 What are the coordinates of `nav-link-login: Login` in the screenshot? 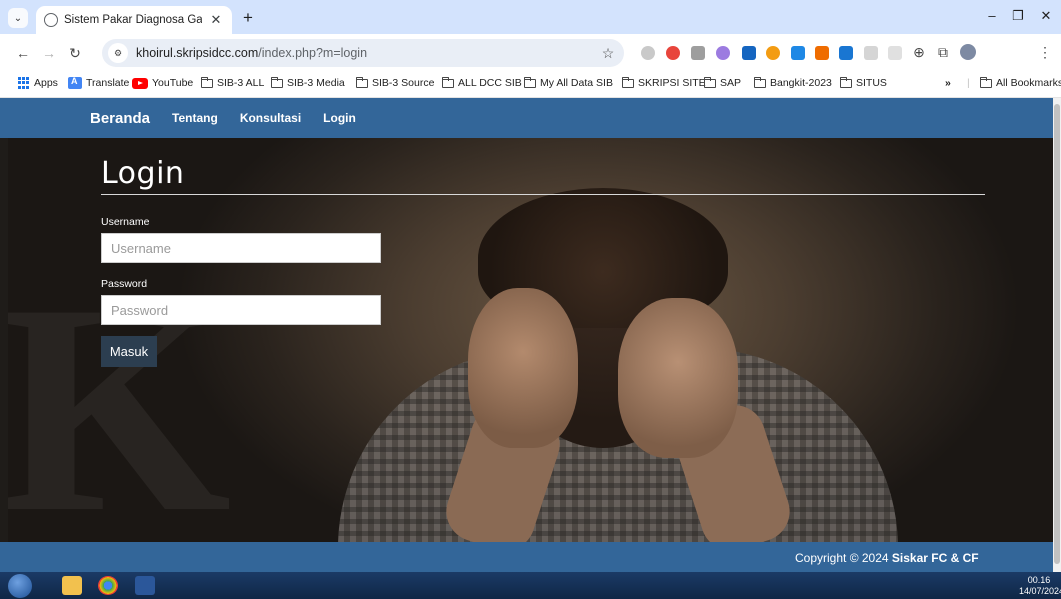 It's located at (339, 118).